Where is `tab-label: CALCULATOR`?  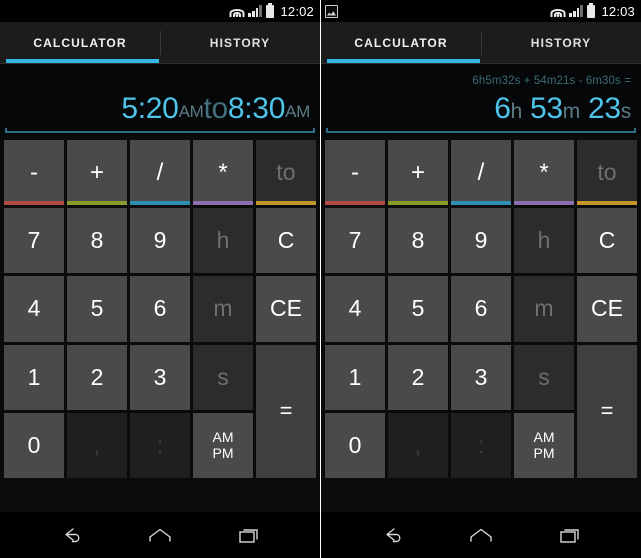 tab-label: CALCULATOR is located at coordinates (401, 43).